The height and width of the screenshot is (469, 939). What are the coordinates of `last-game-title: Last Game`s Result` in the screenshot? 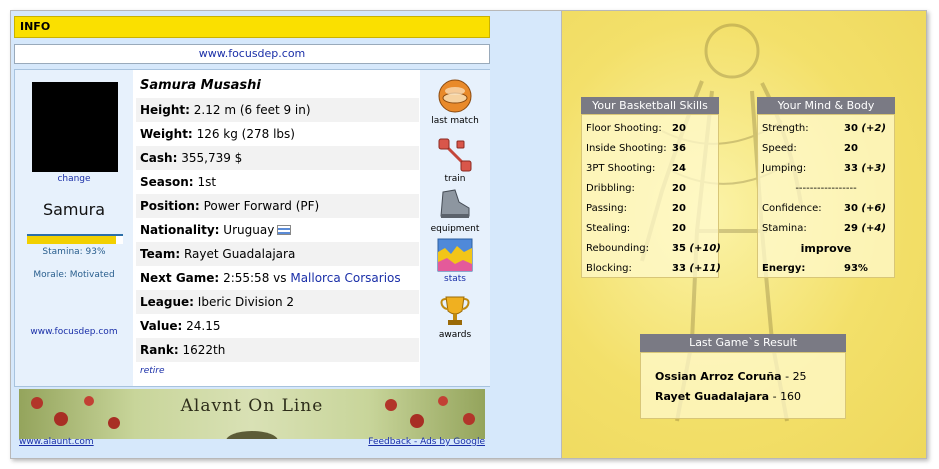 It's located at (743, 342).